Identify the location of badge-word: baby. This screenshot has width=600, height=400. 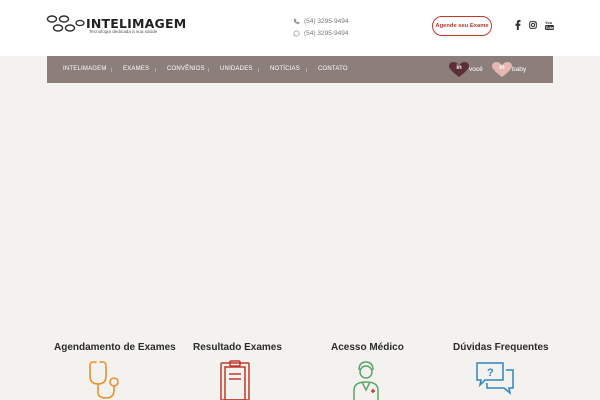
(519, 69).